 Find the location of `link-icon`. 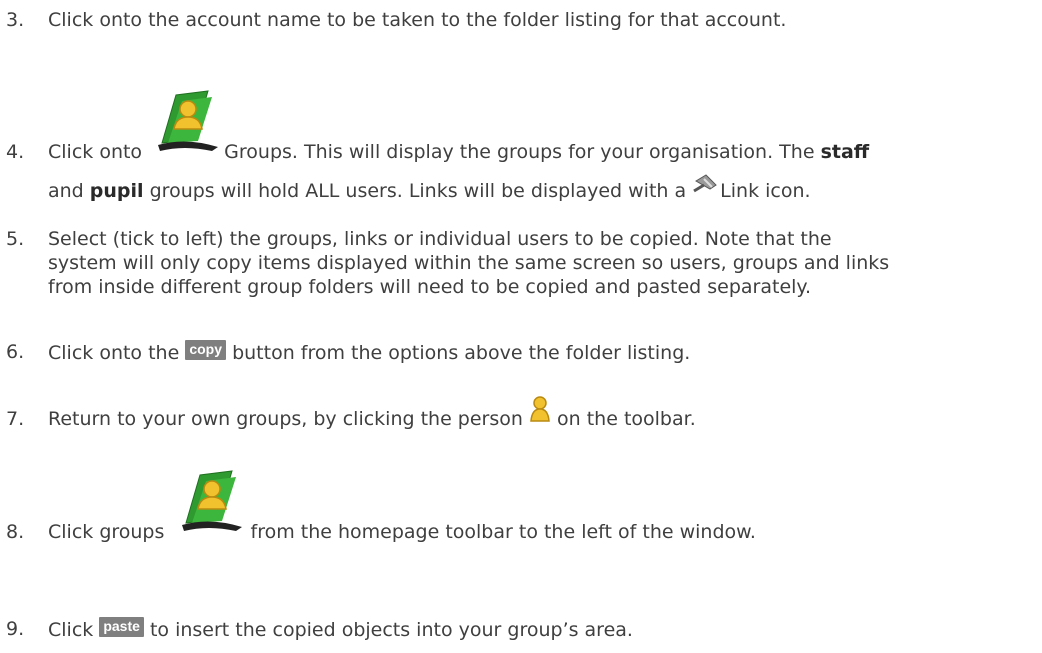

link-icon is located at coordinates (706, 188).